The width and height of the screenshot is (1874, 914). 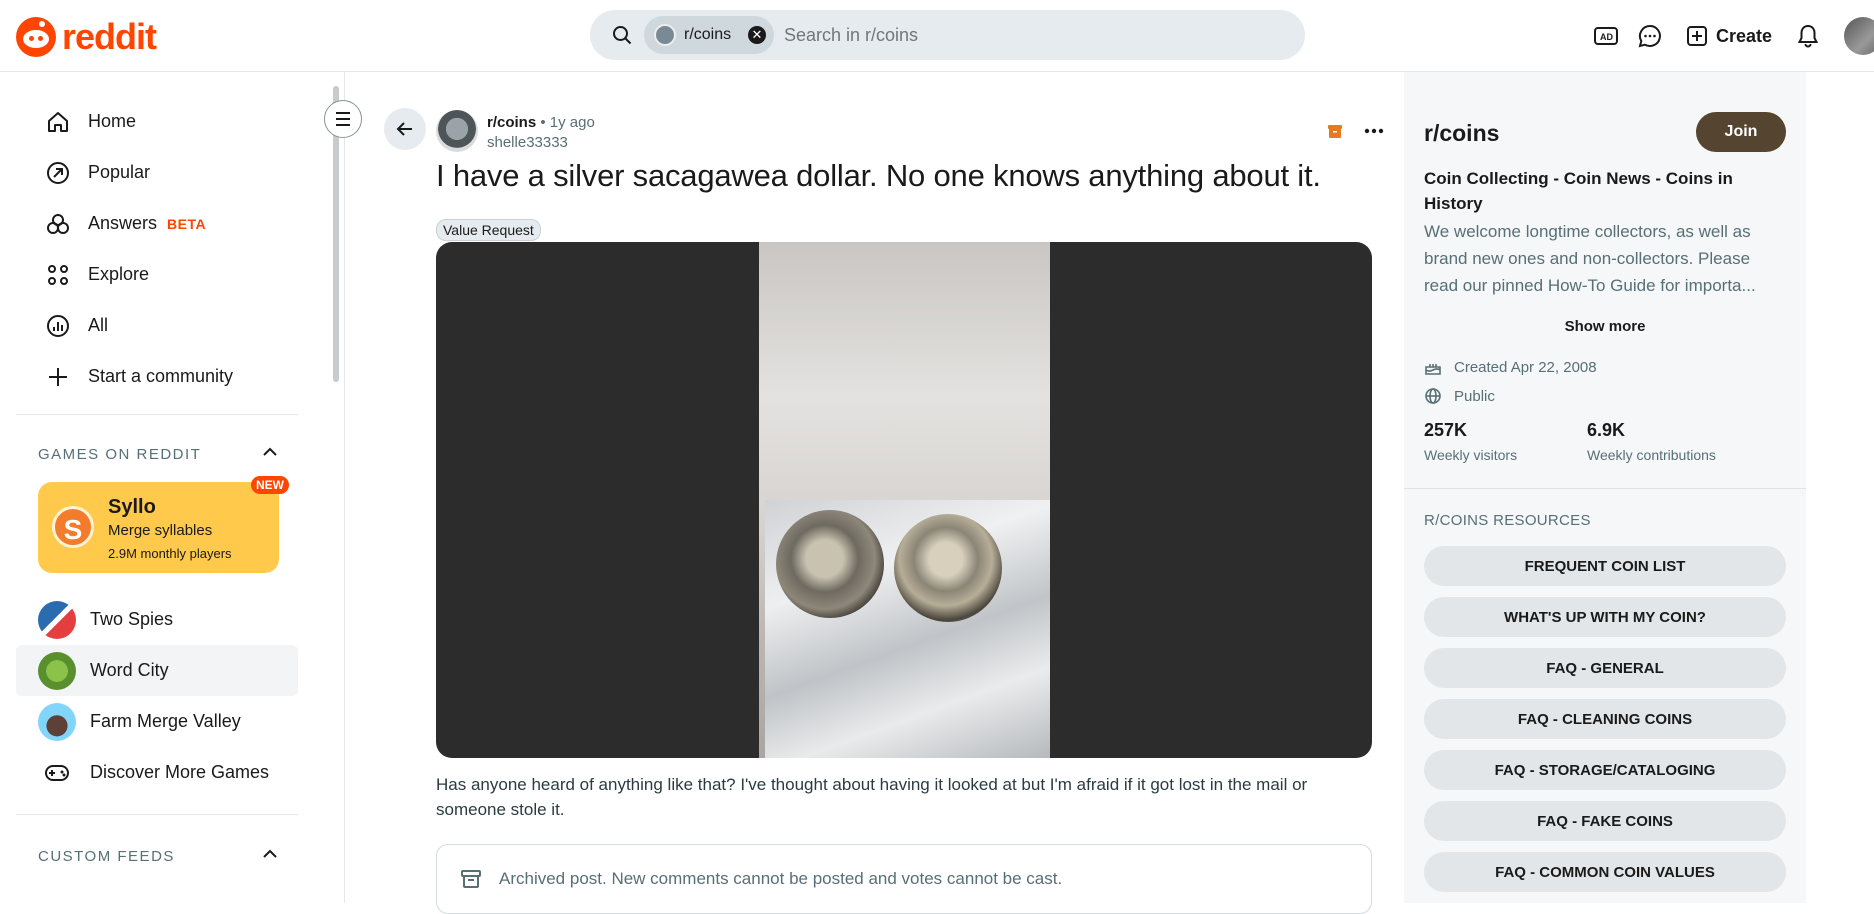 What do you see at coordinates (58, 325) in the screenshot?
I see `all-icon` at bounding box center [58, 325].